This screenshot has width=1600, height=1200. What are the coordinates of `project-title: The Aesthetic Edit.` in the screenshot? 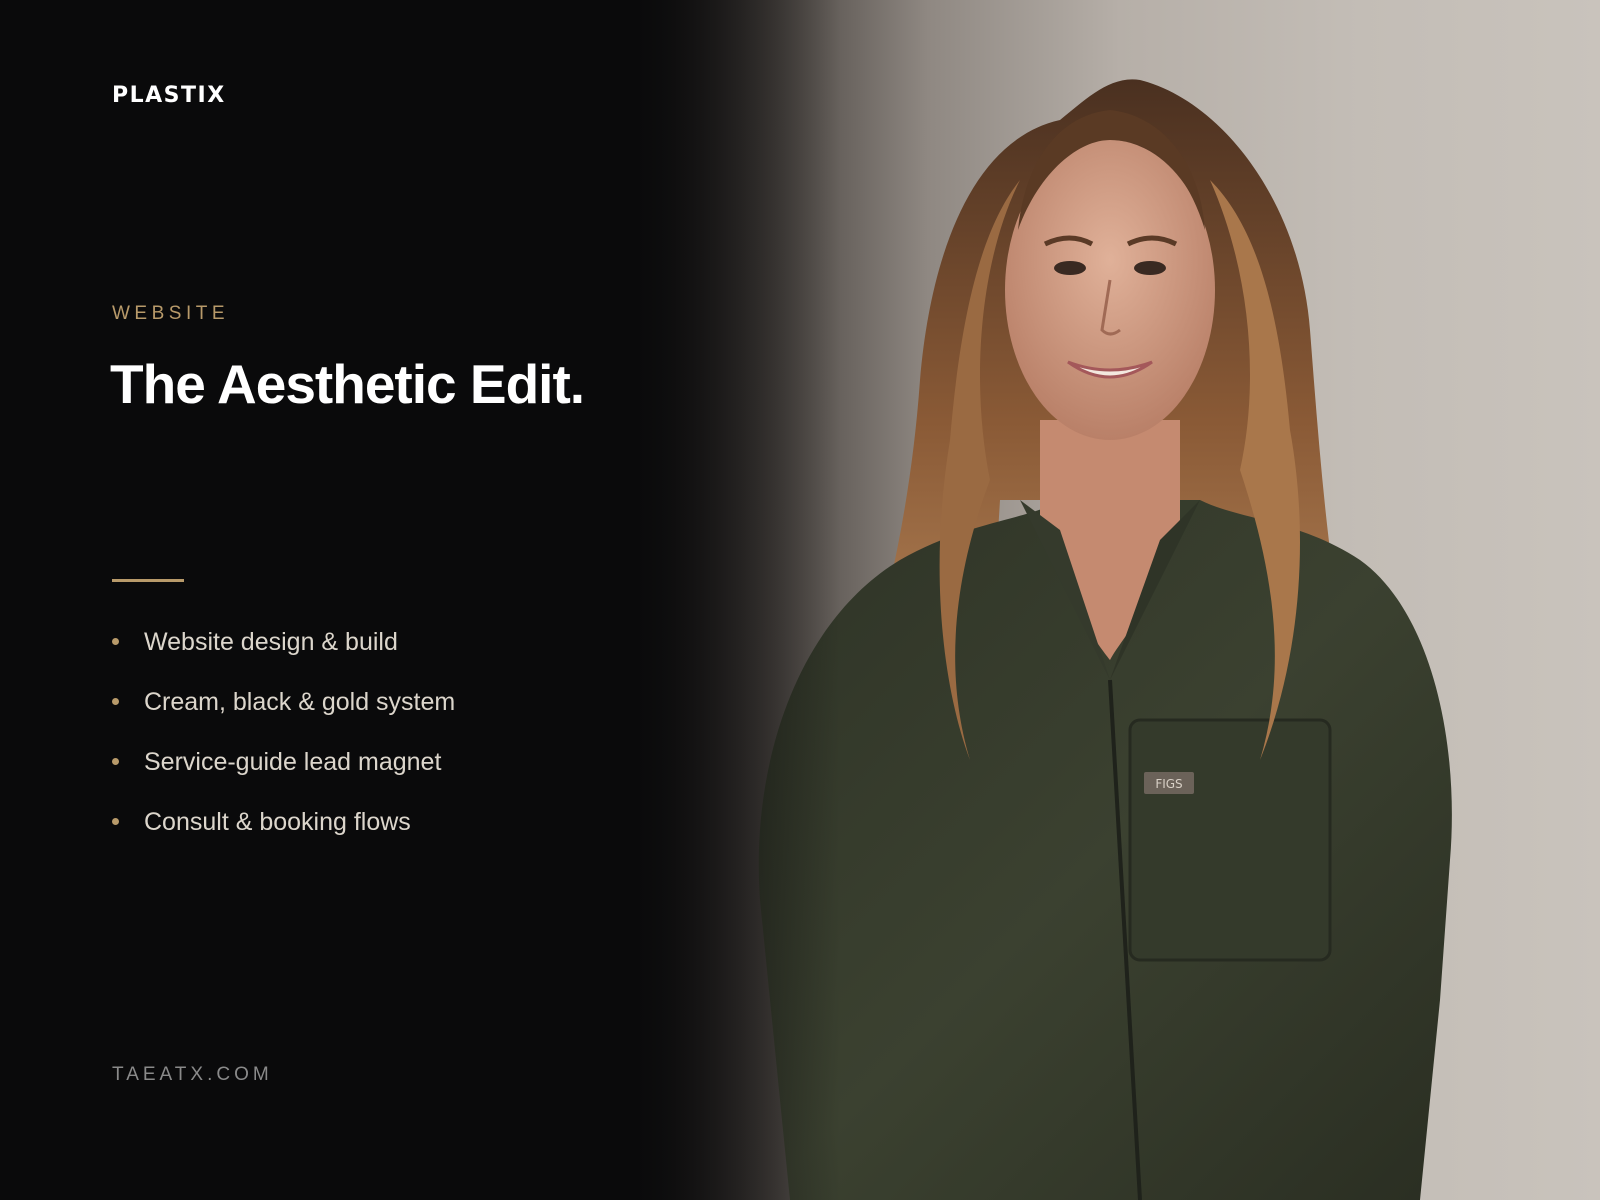 It's located at (347, 384).